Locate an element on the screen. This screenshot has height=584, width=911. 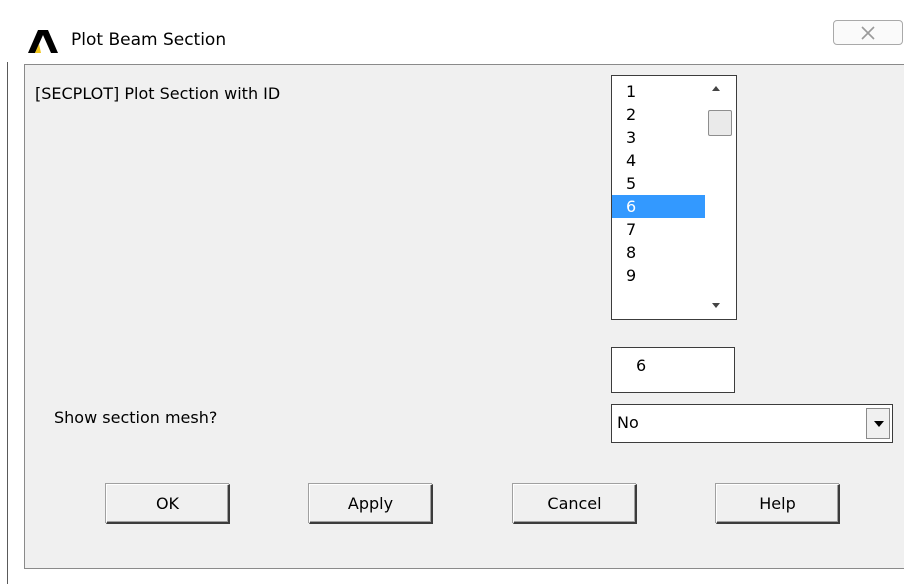
list-item: 4 is located at coordinates (658, 160).